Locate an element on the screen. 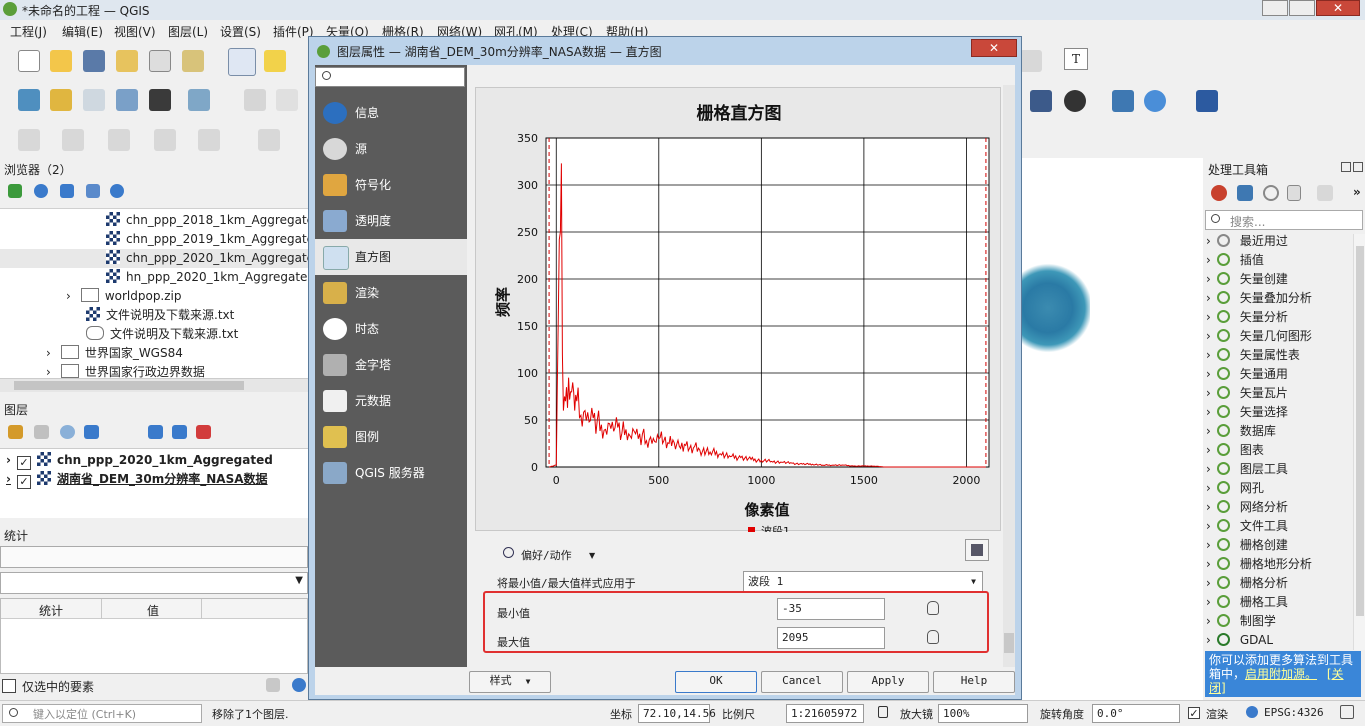 The image size is (1365, 726). add-group-icon is located at coordinates (41, 432).